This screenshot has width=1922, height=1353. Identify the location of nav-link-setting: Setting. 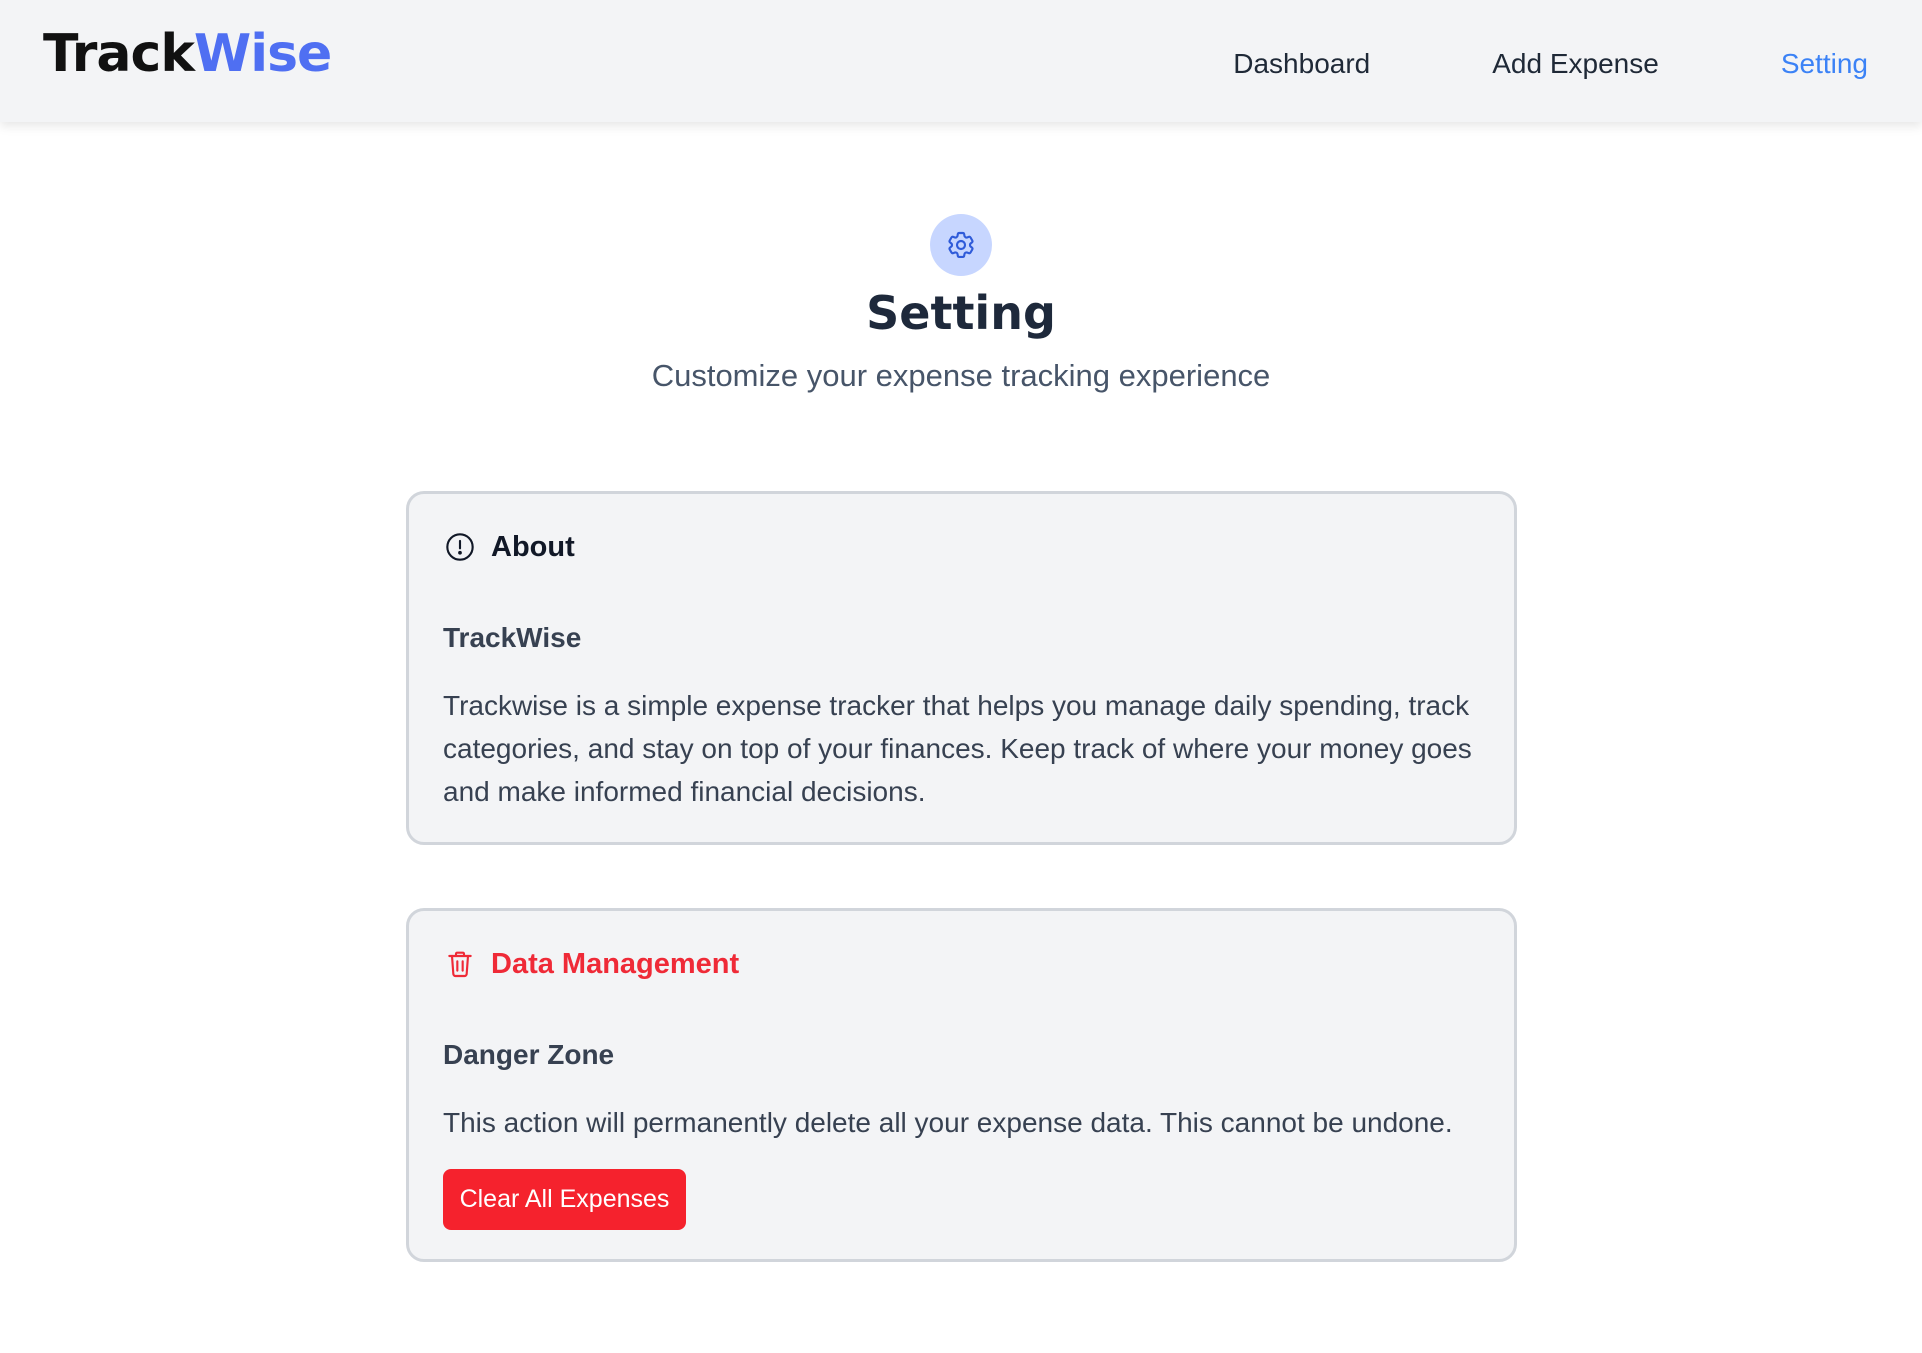
(1824, 64).